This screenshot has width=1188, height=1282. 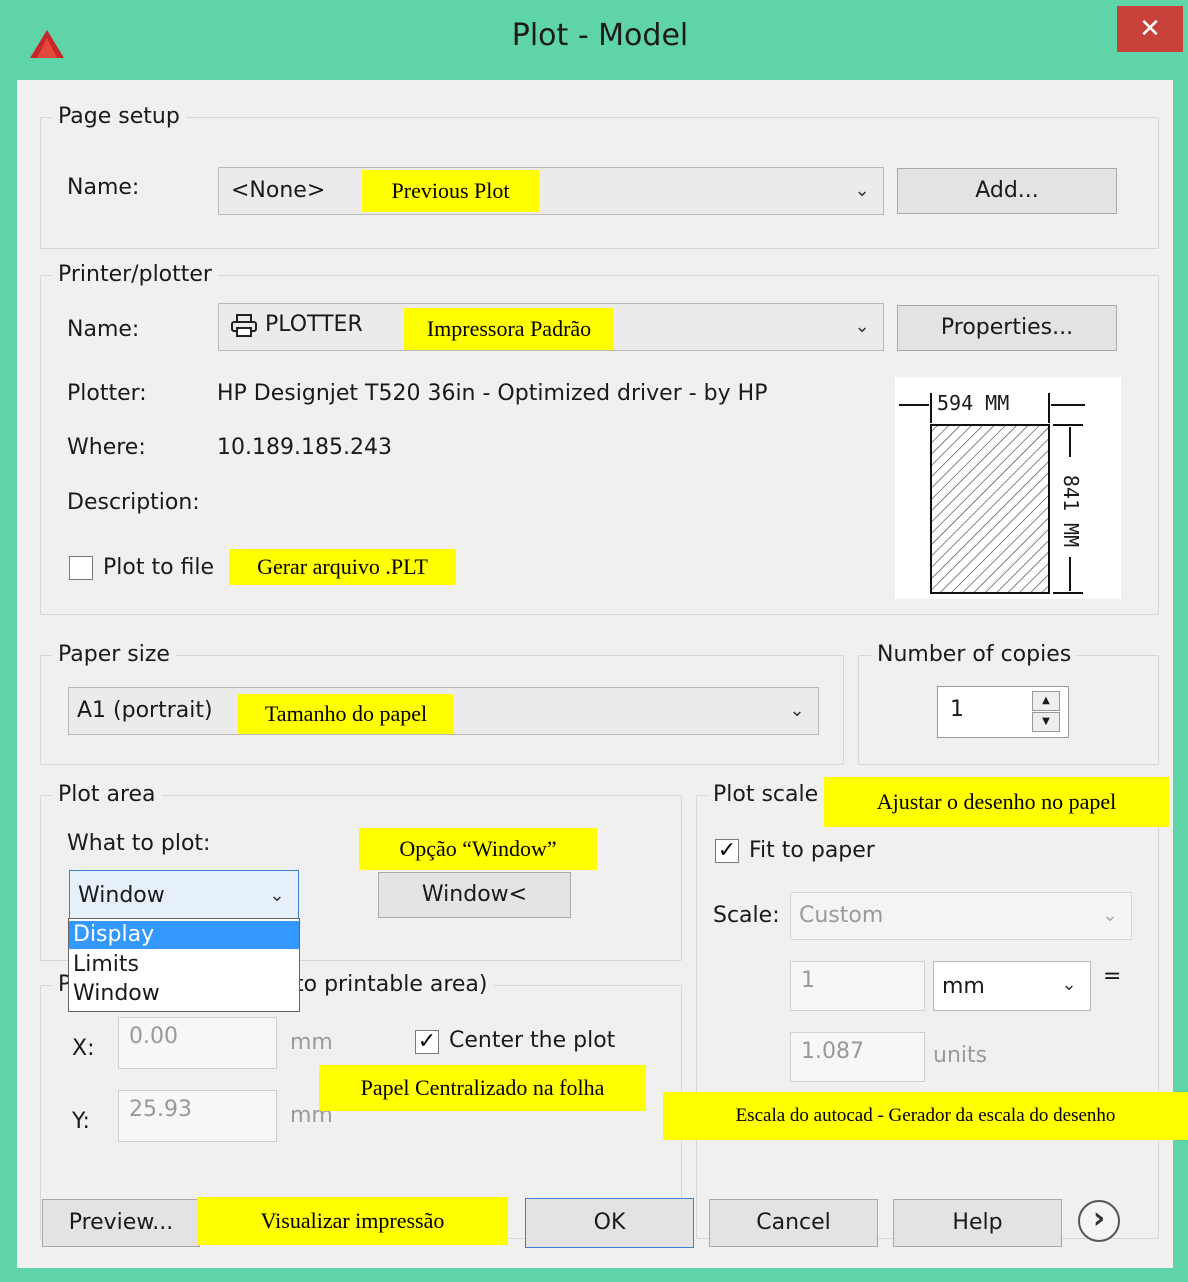 What do you see at coordinates (450, 191) in the screenshot?
I see `annotation-previous-plot: Previous Plot` at bounding box center [450, 191].